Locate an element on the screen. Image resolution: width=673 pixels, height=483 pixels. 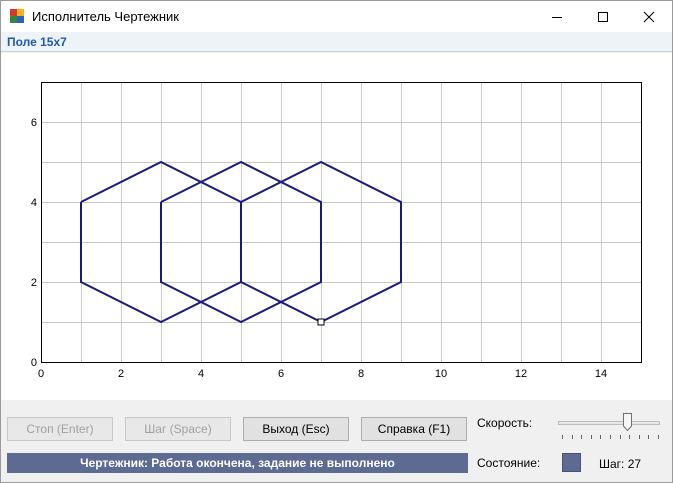
speed-slider-track is located at coordinates (609, 423).